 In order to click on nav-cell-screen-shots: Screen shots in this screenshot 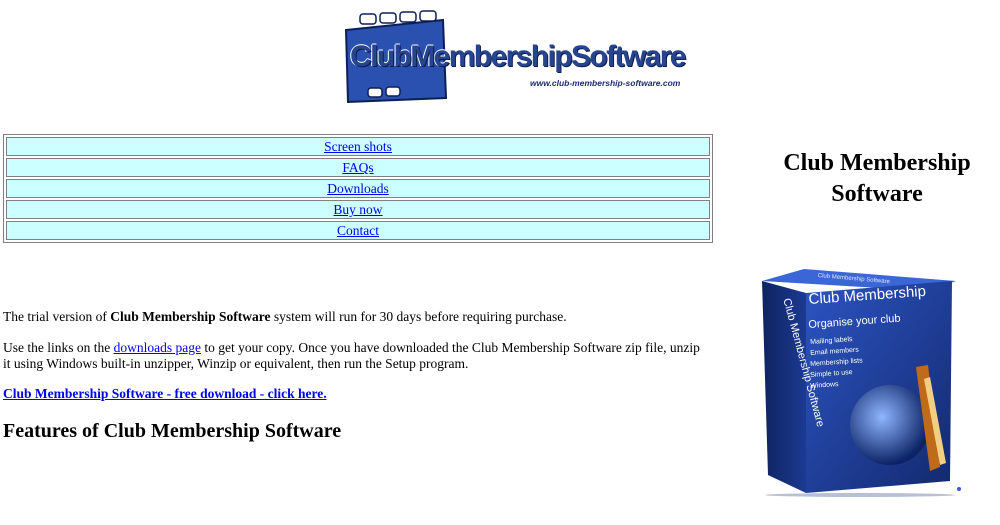, I will do `click(358, 146)`.